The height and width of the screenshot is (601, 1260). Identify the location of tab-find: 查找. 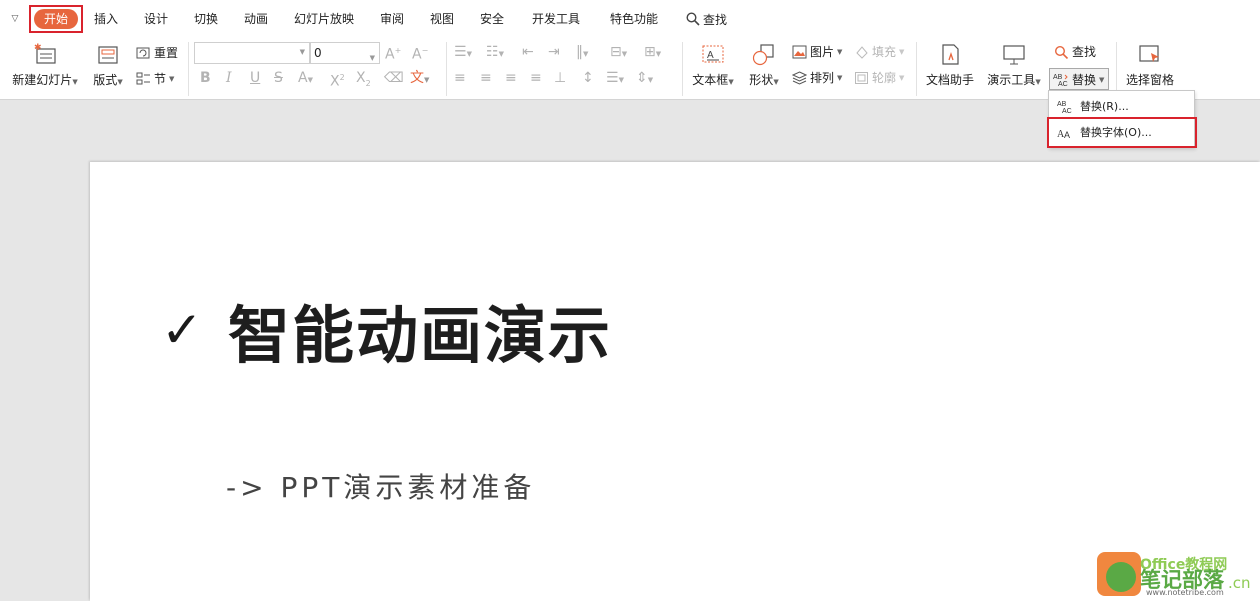
(706, 19).